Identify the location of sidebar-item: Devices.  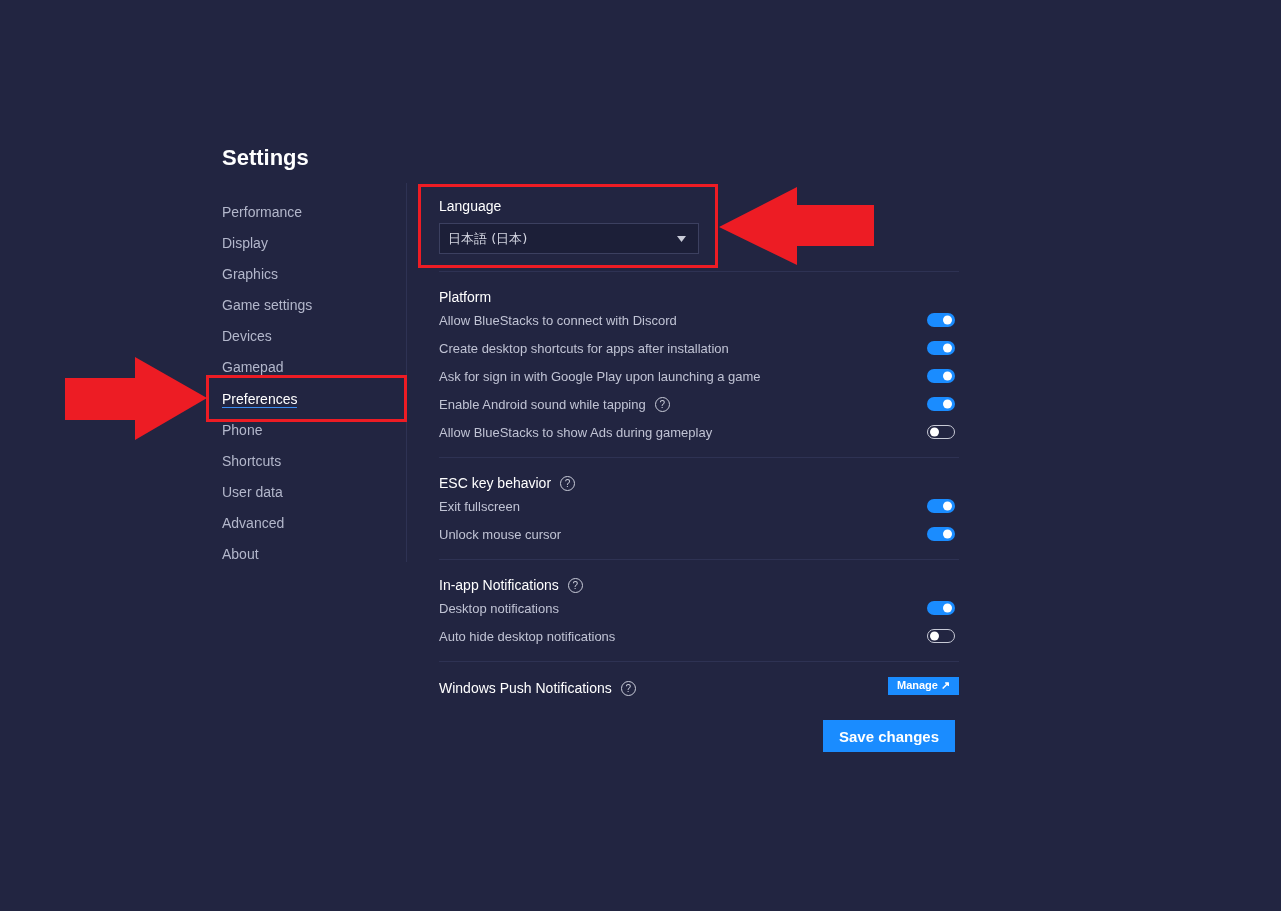
(247, 336).